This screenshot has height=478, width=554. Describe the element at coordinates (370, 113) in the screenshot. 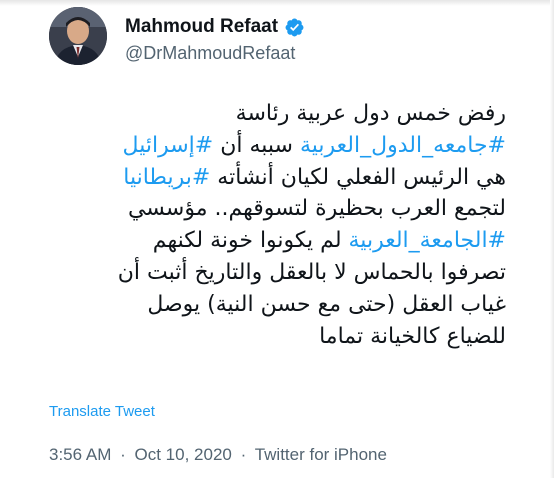

I see `tweet-text-segment: رفض خمس دول عربية رئاسة` at that location.